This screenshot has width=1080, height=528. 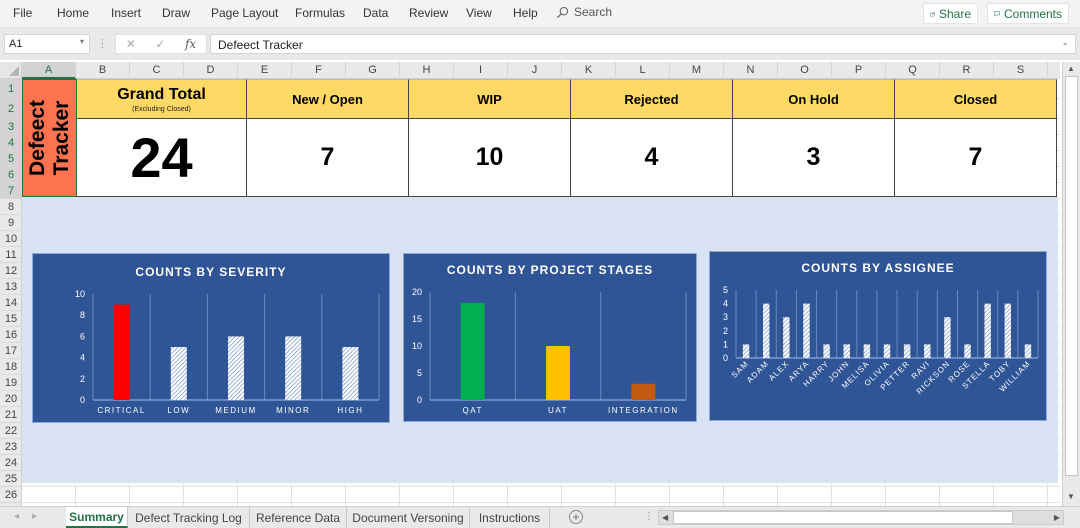 What do you see at coordinates (479, 13) in the screenshot?
I see `menu-view: View` at bounding box center [479, 13].